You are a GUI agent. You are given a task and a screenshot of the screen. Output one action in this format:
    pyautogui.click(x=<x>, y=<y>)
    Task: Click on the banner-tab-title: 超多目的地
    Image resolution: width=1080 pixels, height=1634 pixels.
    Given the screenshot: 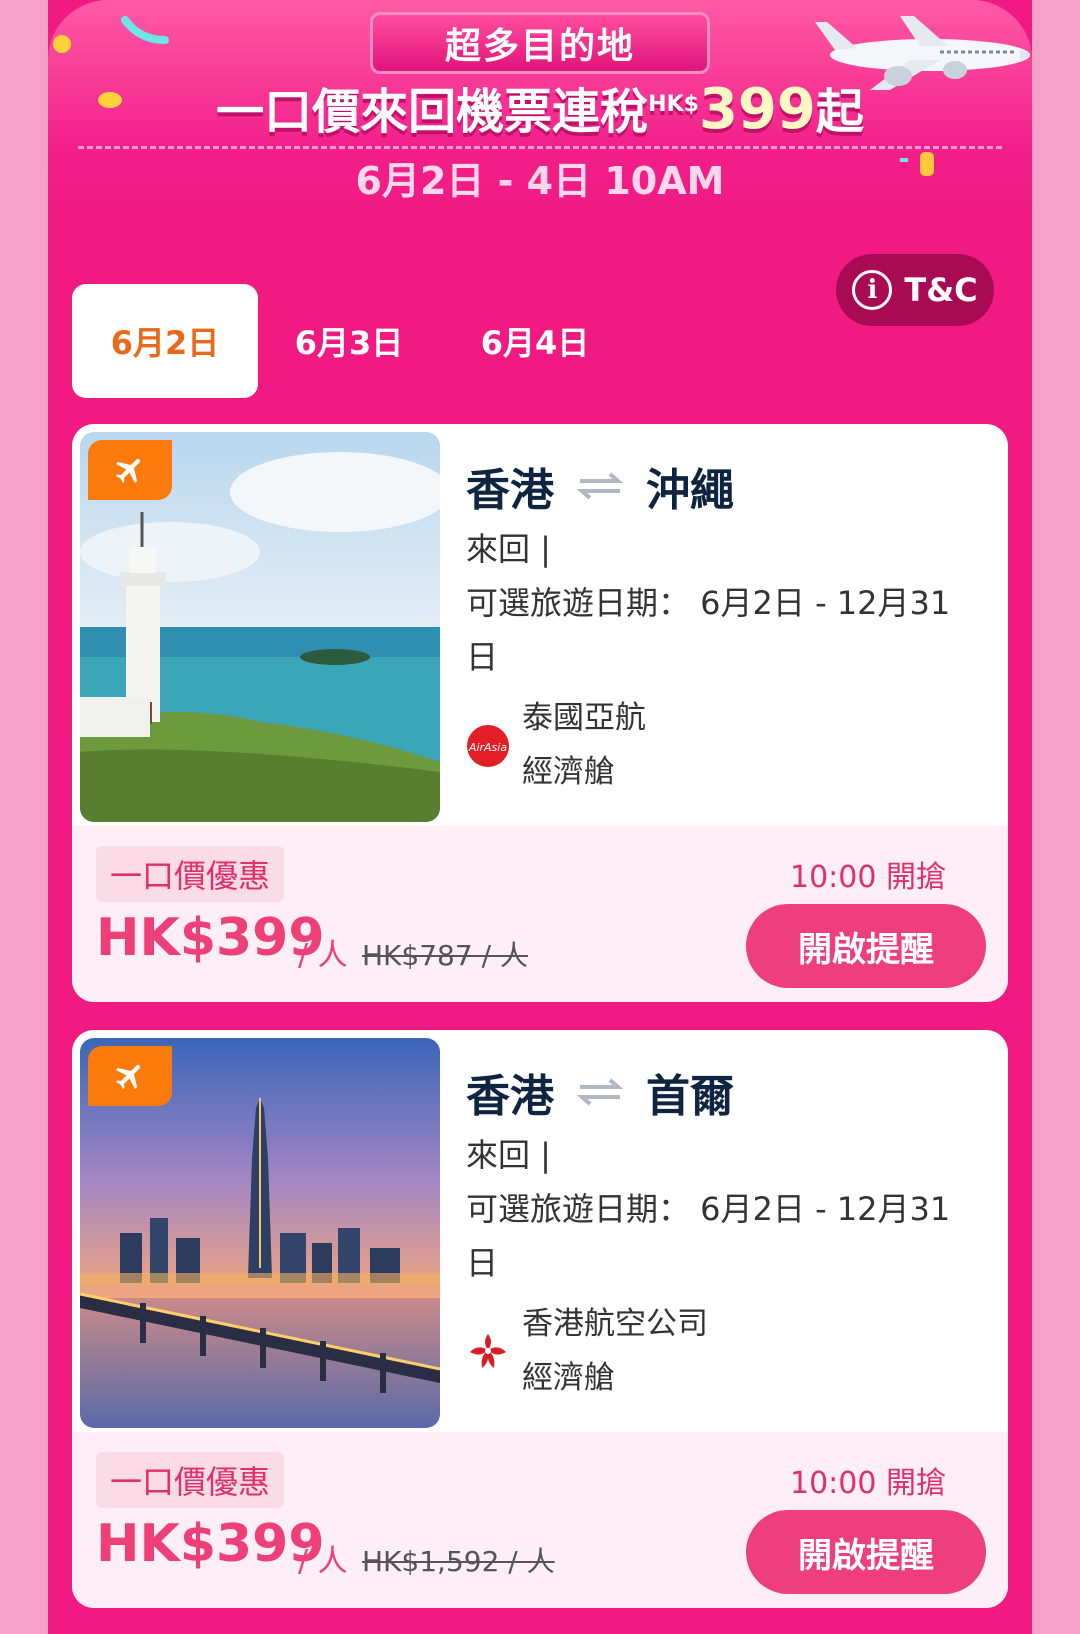 What is the action you would take?
    pyautogui.click(x=540, y=43)
    